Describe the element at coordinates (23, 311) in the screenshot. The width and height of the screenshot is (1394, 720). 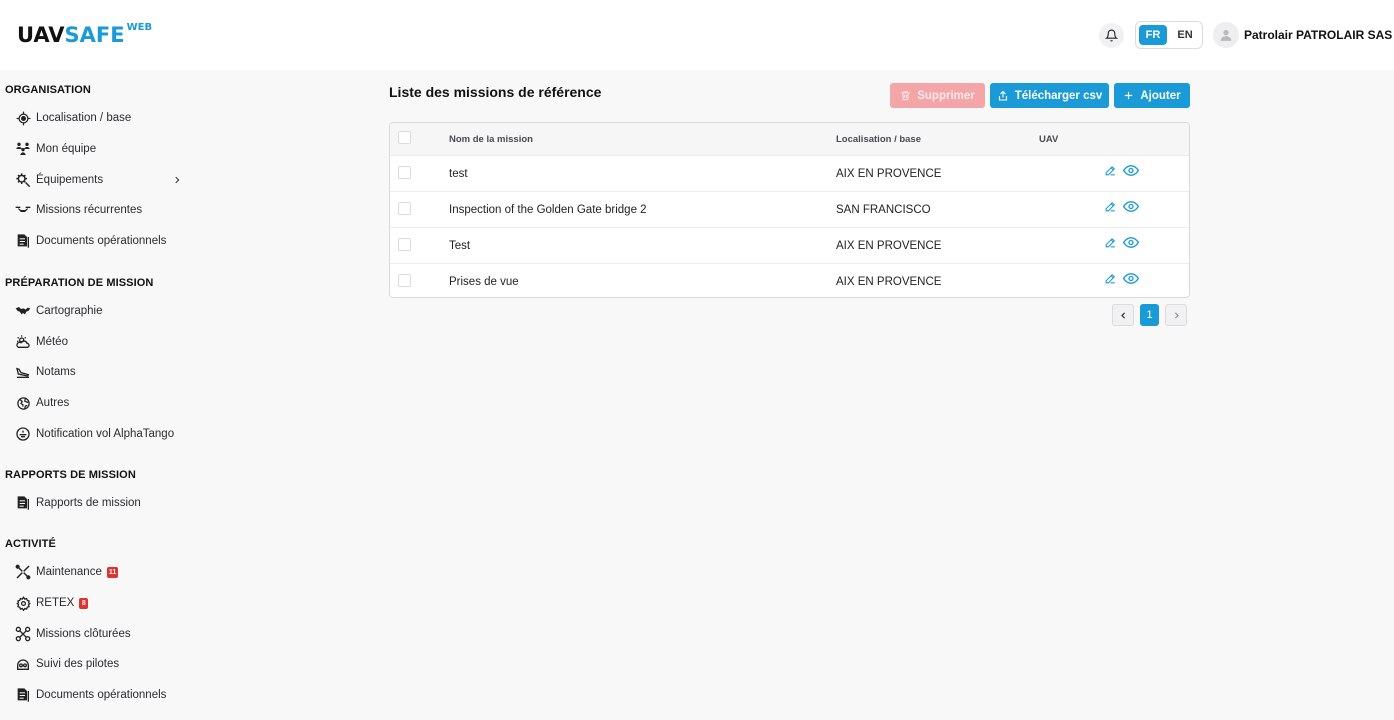
I see `map-icon` at that location.